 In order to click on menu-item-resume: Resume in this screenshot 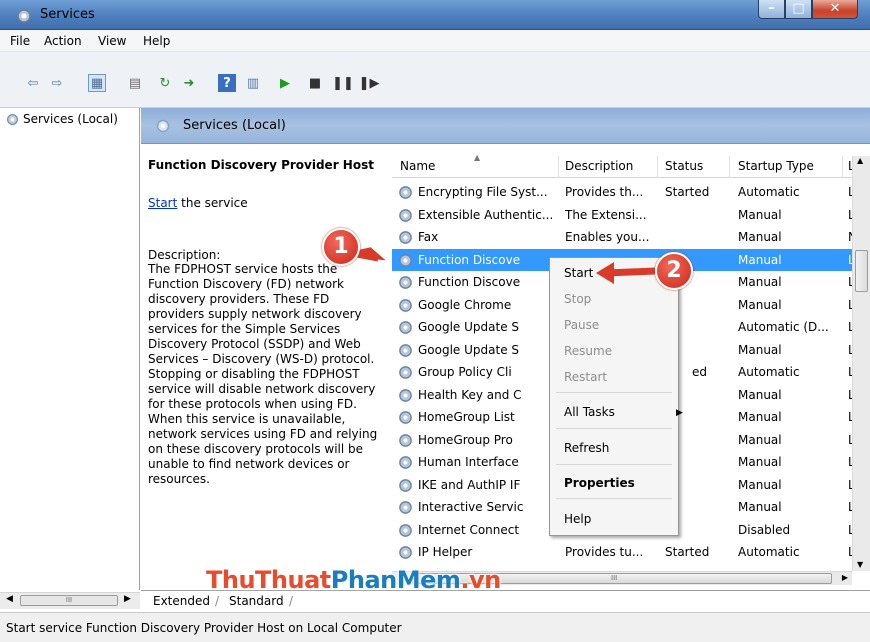, I will do `click(588, 351)`.